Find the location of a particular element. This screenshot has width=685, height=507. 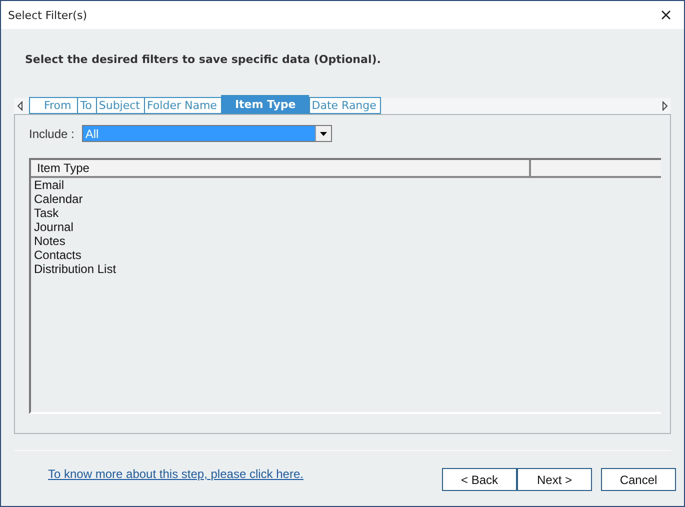

tab: Subject is located at coordinates (120, 105).